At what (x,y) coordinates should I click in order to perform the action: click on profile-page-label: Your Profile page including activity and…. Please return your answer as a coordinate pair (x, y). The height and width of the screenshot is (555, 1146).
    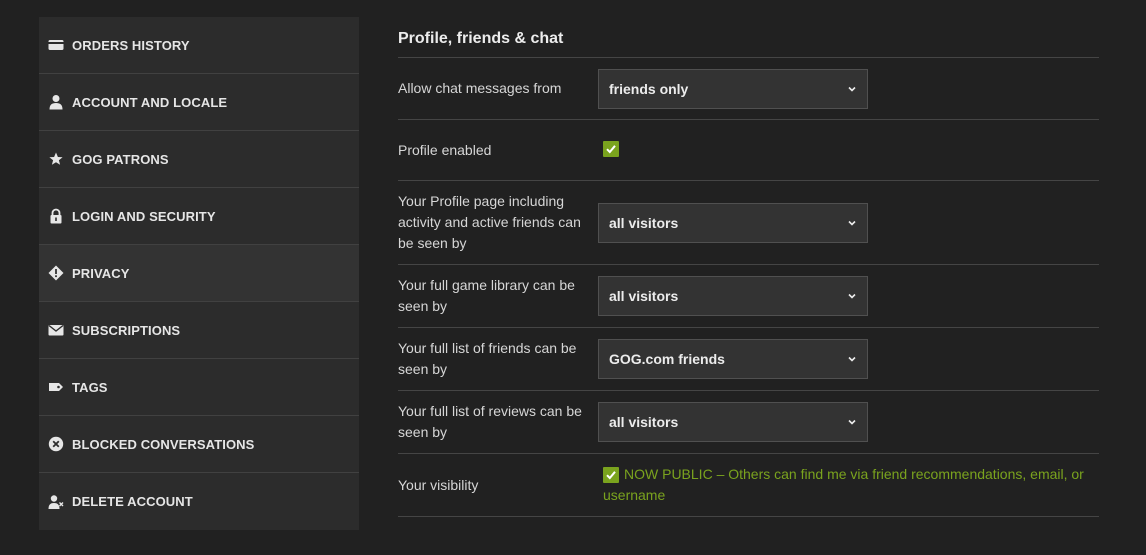
    Looking at the image, I should click on (489, 222).